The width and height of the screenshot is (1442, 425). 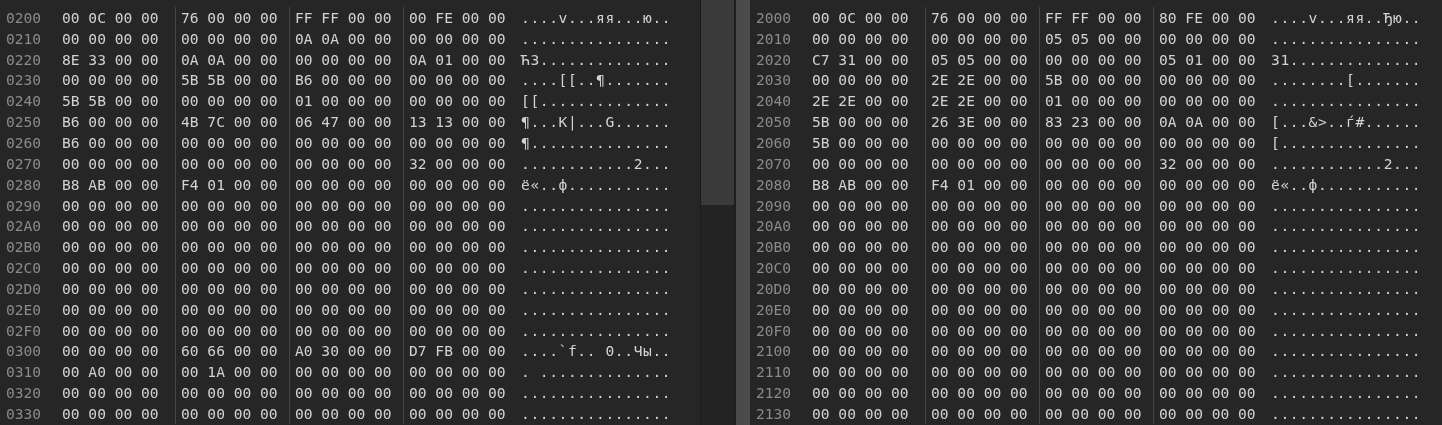 I want to click on row-offset: 02D0, so click(x=24, y=288).